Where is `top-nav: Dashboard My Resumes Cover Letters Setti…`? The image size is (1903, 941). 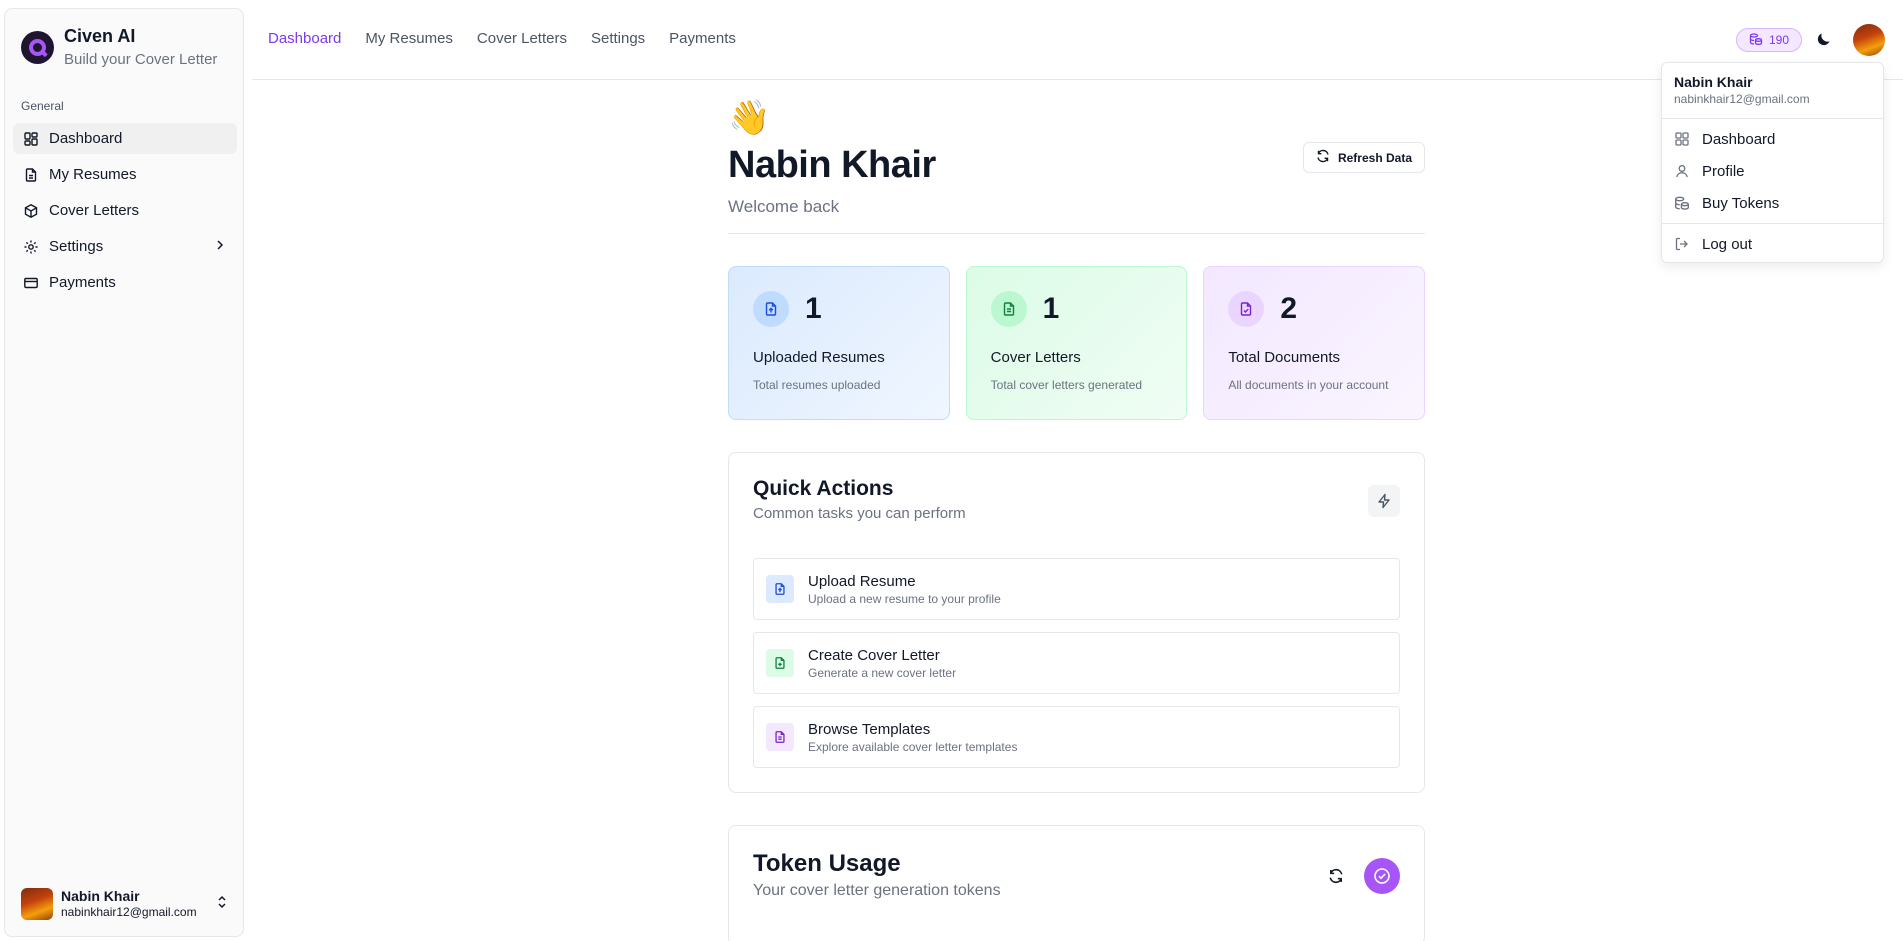 top-nav: Dashboard My Resumes Cover Letters Setti… is located at coordinates (502, 38).